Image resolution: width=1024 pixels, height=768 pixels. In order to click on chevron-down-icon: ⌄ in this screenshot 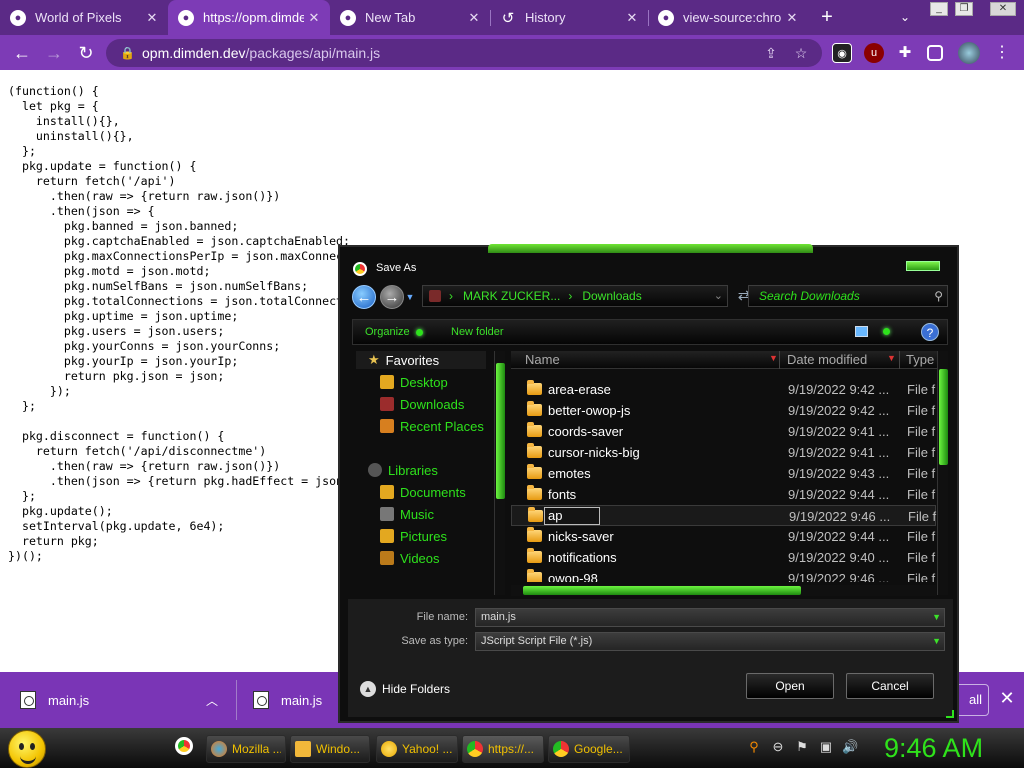, I will do `click(718, 295)`.